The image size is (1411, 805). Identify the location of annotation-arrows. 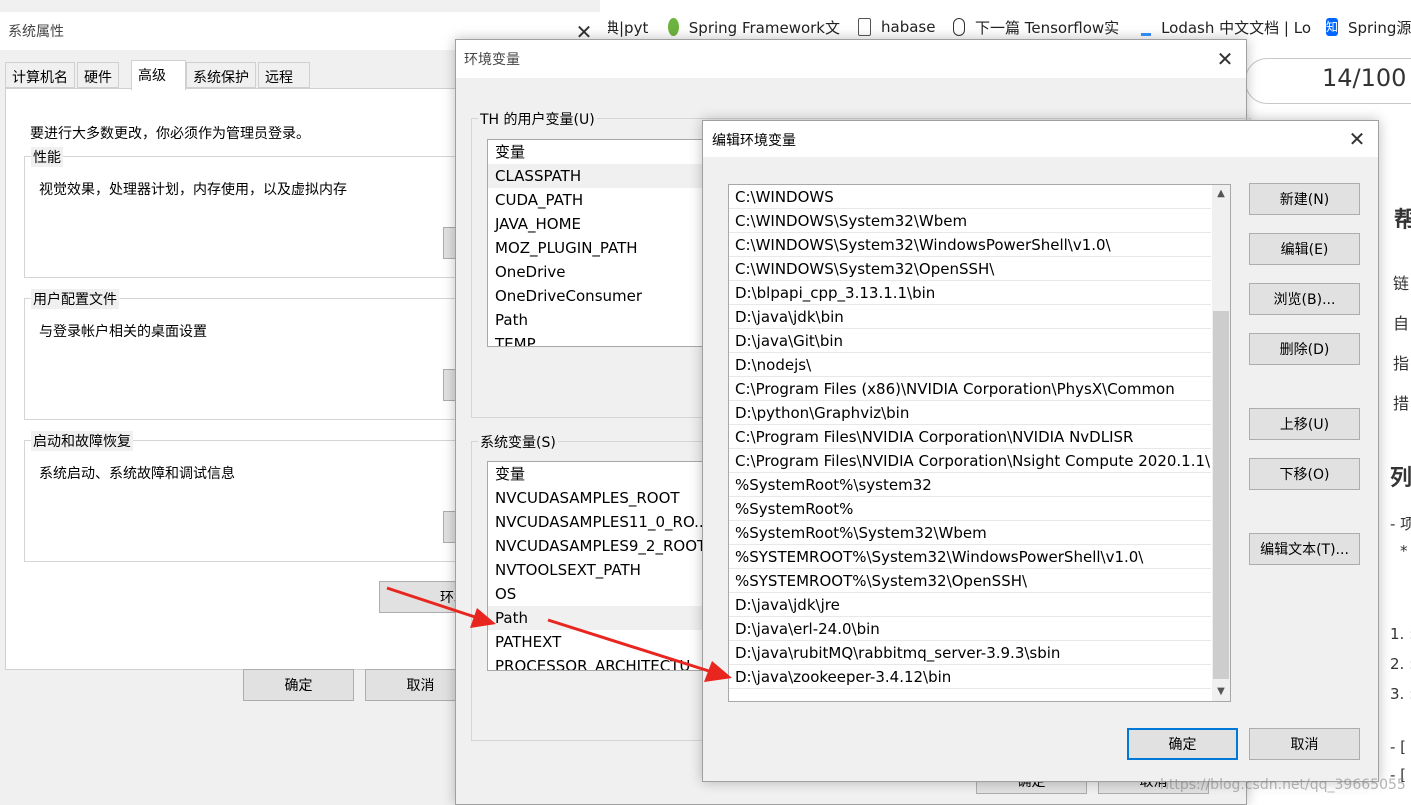
(559, 634).